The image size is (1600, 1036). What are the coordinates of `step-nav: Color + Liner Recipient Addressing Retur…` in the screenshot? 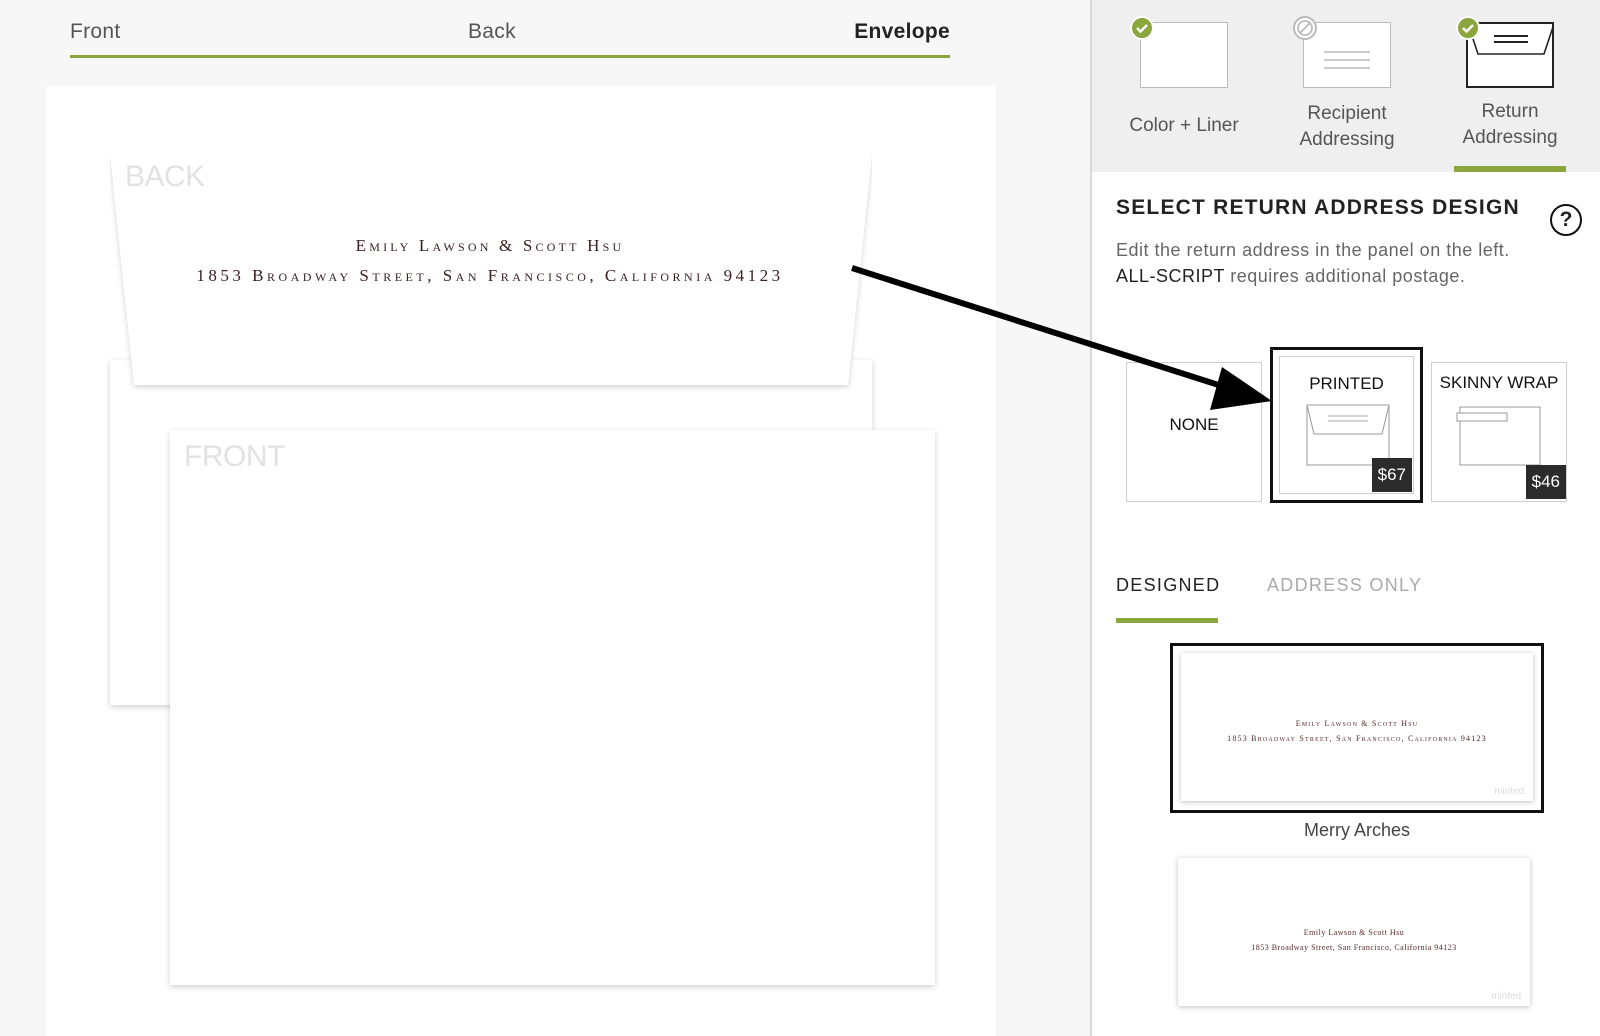 It's located at (1346, 86).